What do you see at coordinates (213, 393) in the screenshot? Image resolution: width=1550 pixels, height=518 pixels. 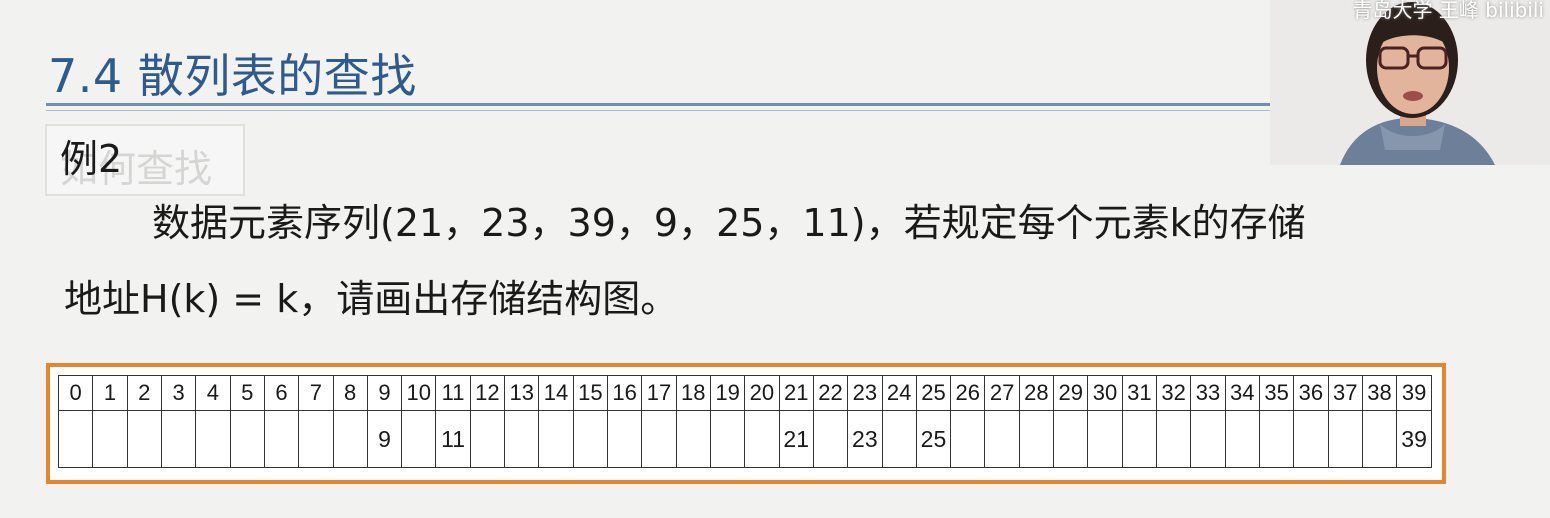 I see `address-cell: 4` at bounding box center [213, 393].